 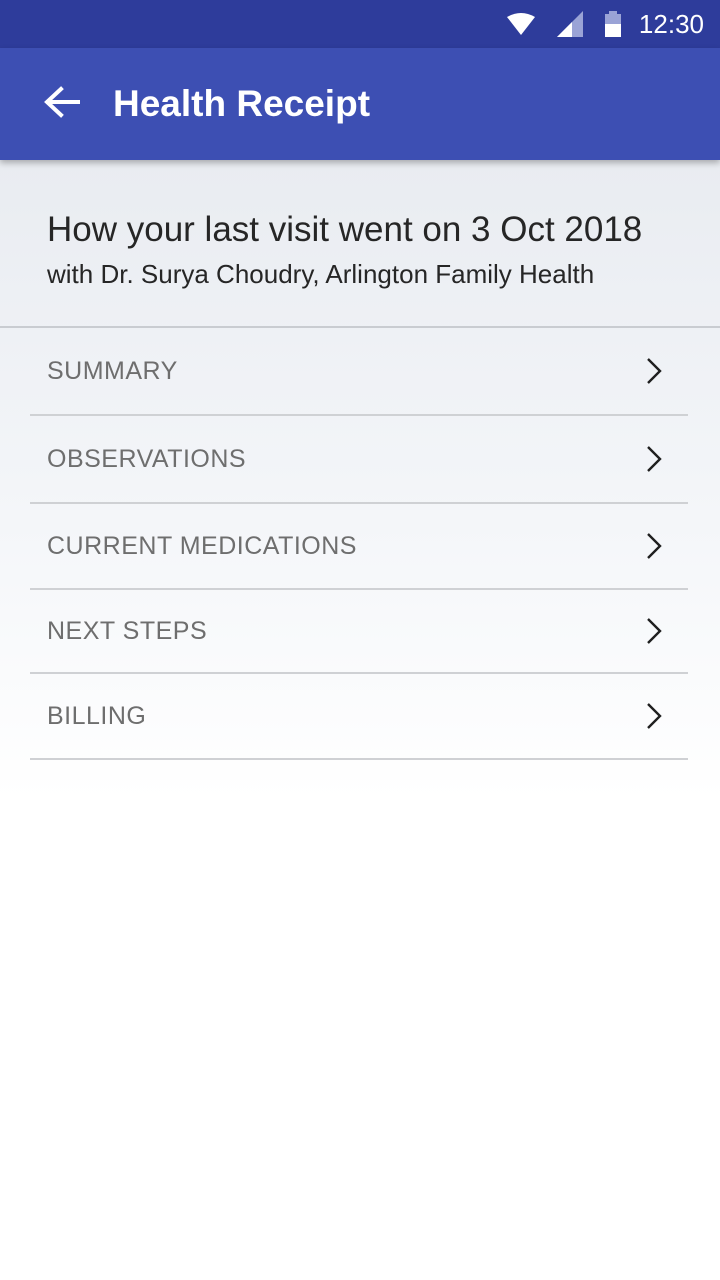 What do you see at coordinates (359, 372) in the screenshot?
I see `menu-item-summary: SUMMARY` at bounding box center [359, 372].